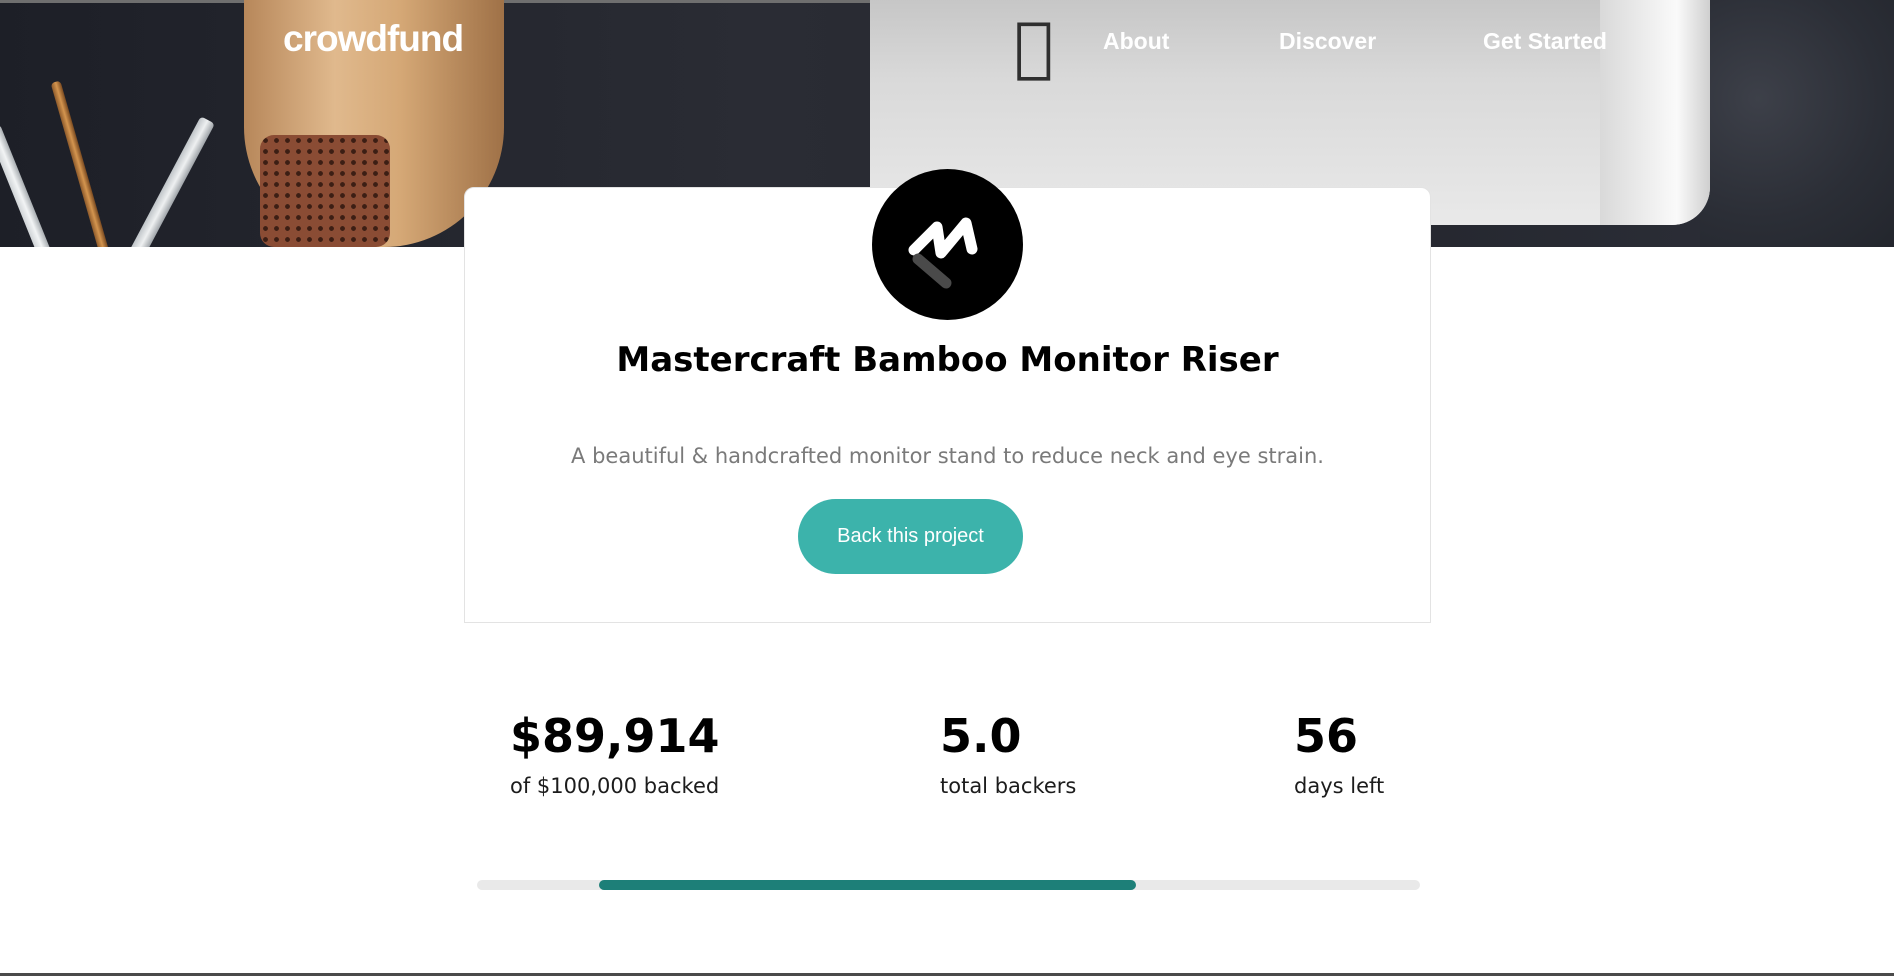  What do you see at coordinates (1136, 41) in the screenshot?
I see `nav-about: About` at bounding box center [1136, 41].